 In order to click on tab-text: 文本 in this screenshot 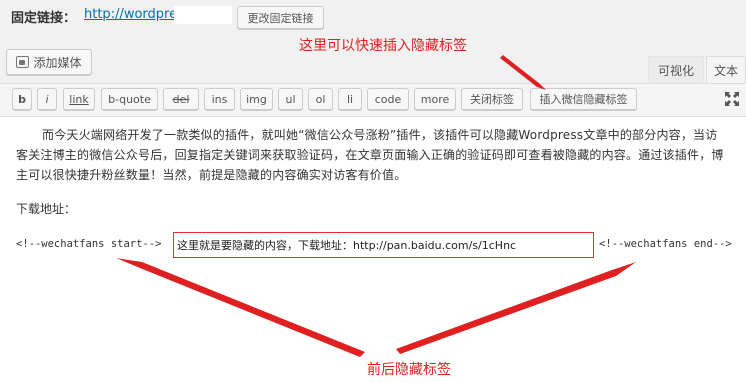, I will do `click(726, 69)`.